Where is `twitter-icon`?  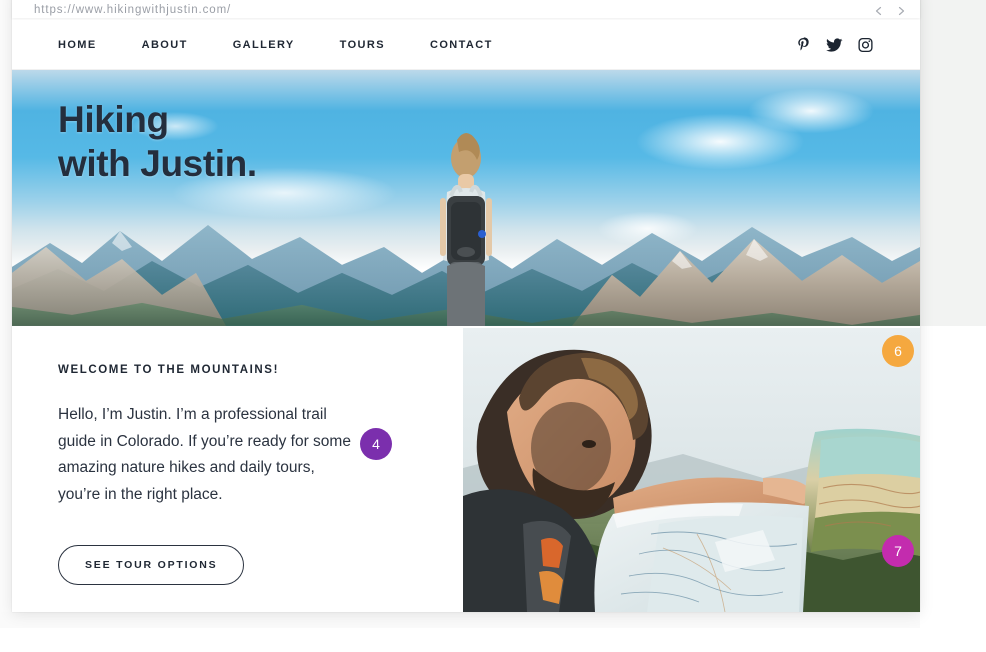 twitter-icon is located at coordinates (834, 44).